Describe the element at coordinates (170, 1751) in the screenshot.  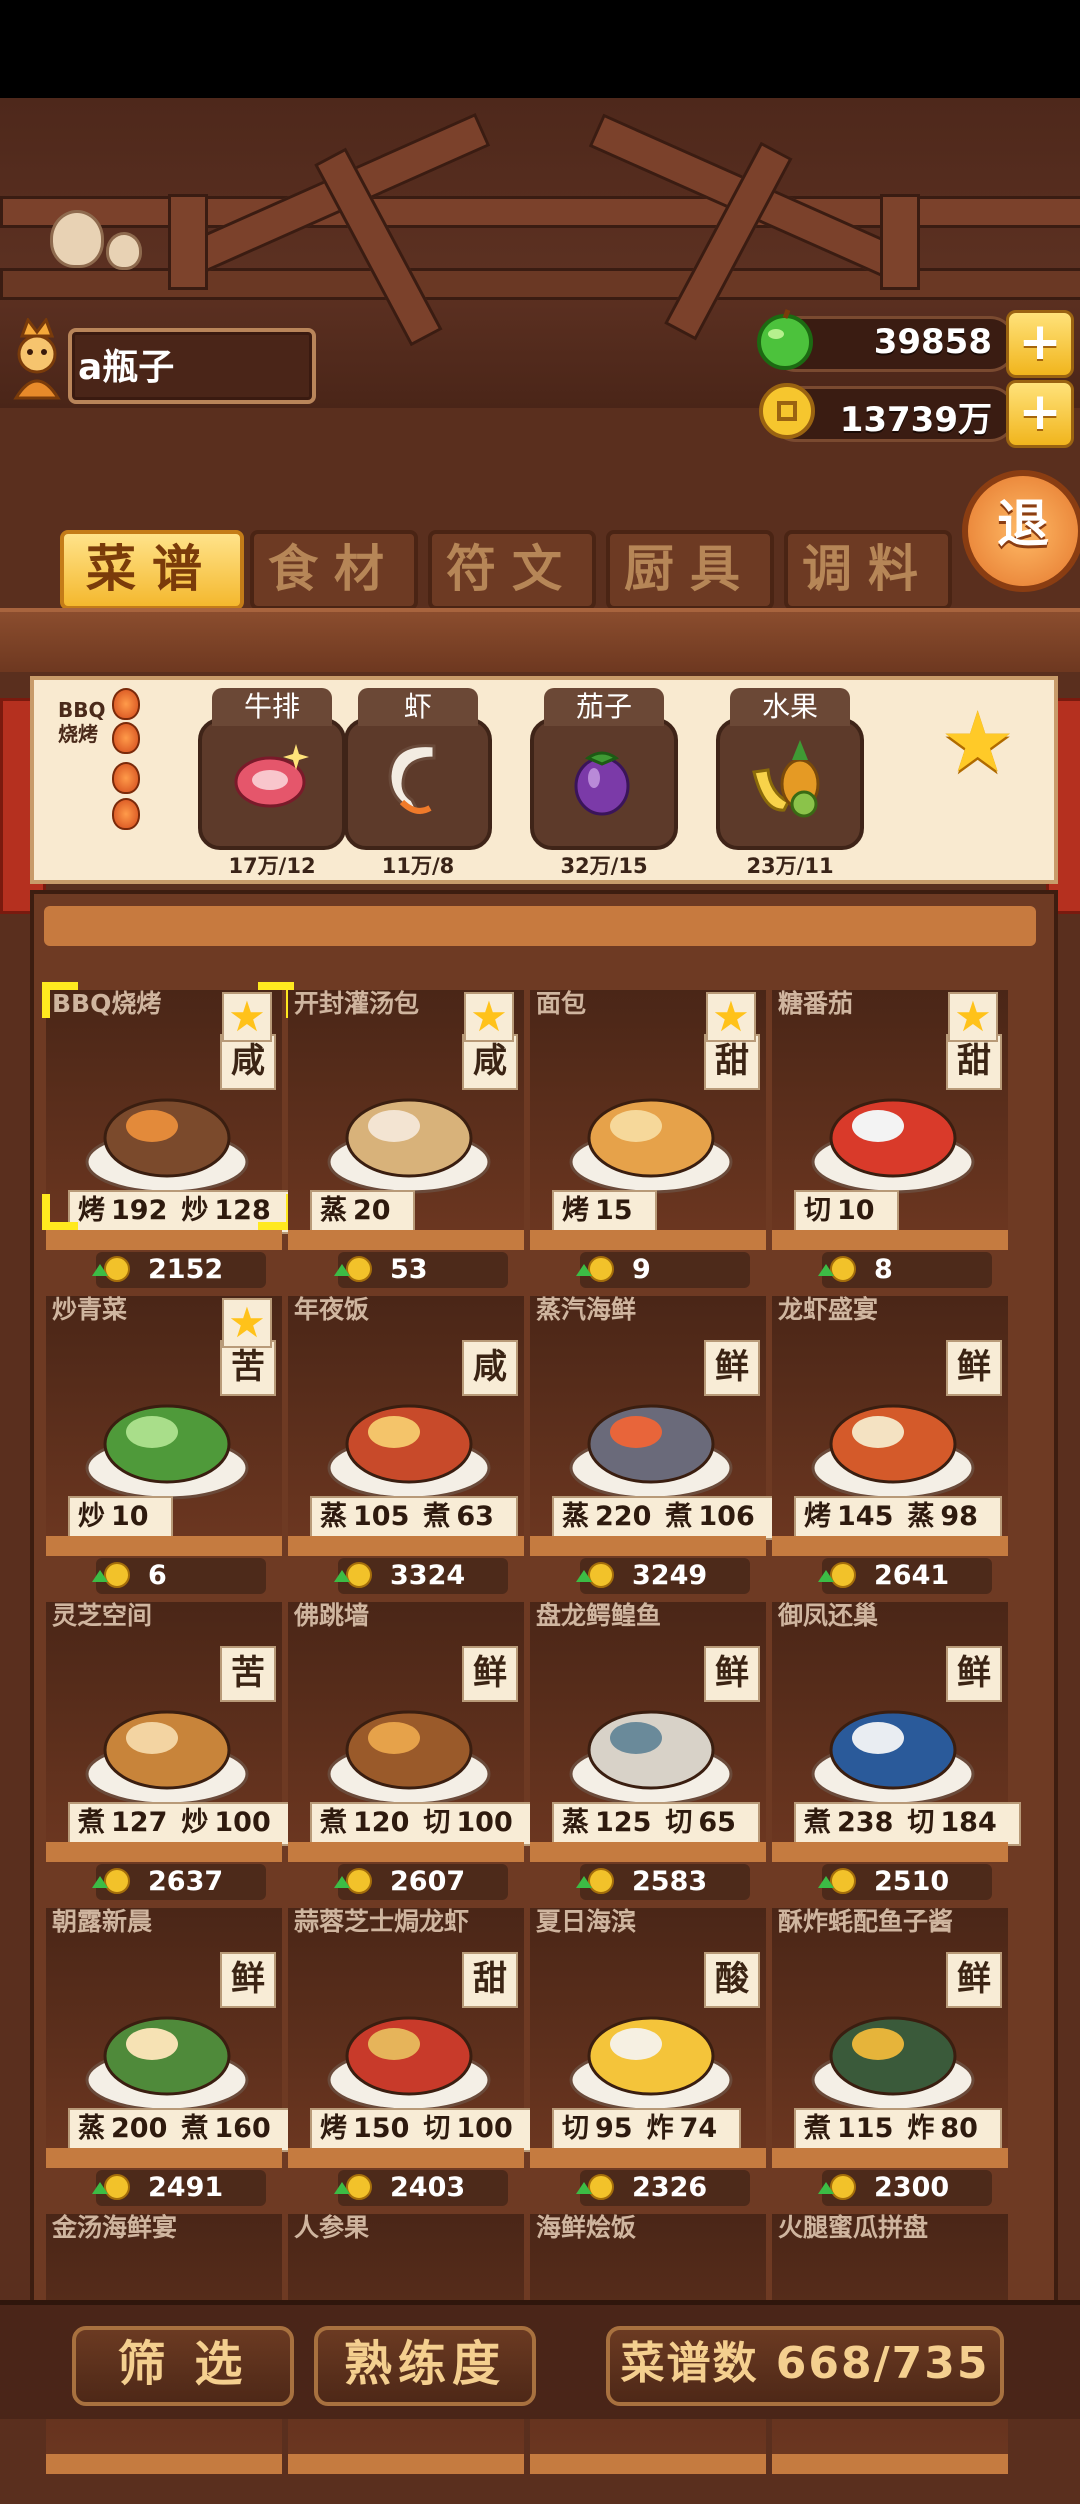
I see `recipe-card: 灵芝空间苦煮 127 炒 100 2637` at that location.